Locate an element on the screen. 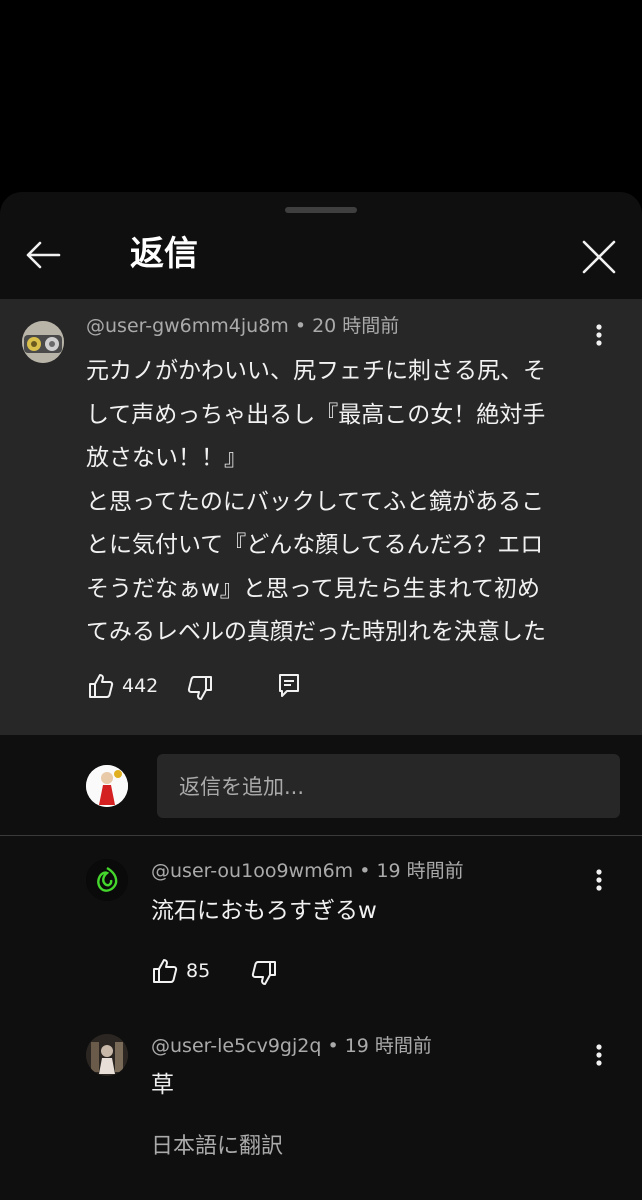 This screenshot has height=1200, width=642. comment-meta: @user-gw6mm4ju8m • 20 時間前 is located at coordinates (242, 326).